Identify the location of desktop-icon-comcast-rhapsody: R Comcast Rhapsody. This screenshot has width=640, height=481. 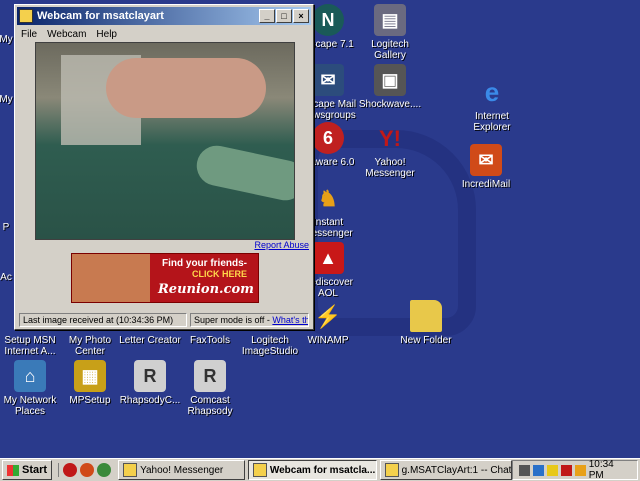
(210, 388).